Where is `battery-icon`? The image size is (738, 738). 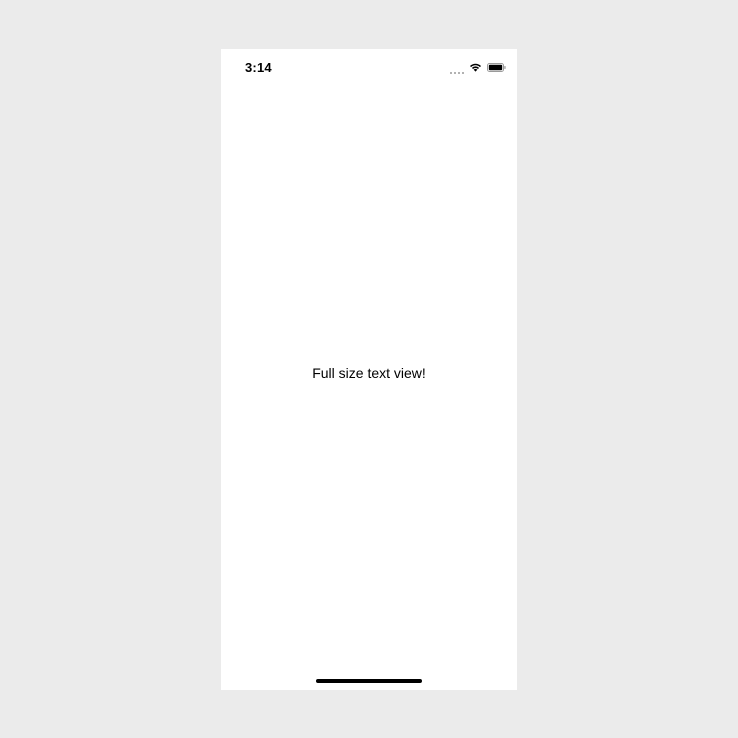
battery-icon is located at coordinates (496, 67).